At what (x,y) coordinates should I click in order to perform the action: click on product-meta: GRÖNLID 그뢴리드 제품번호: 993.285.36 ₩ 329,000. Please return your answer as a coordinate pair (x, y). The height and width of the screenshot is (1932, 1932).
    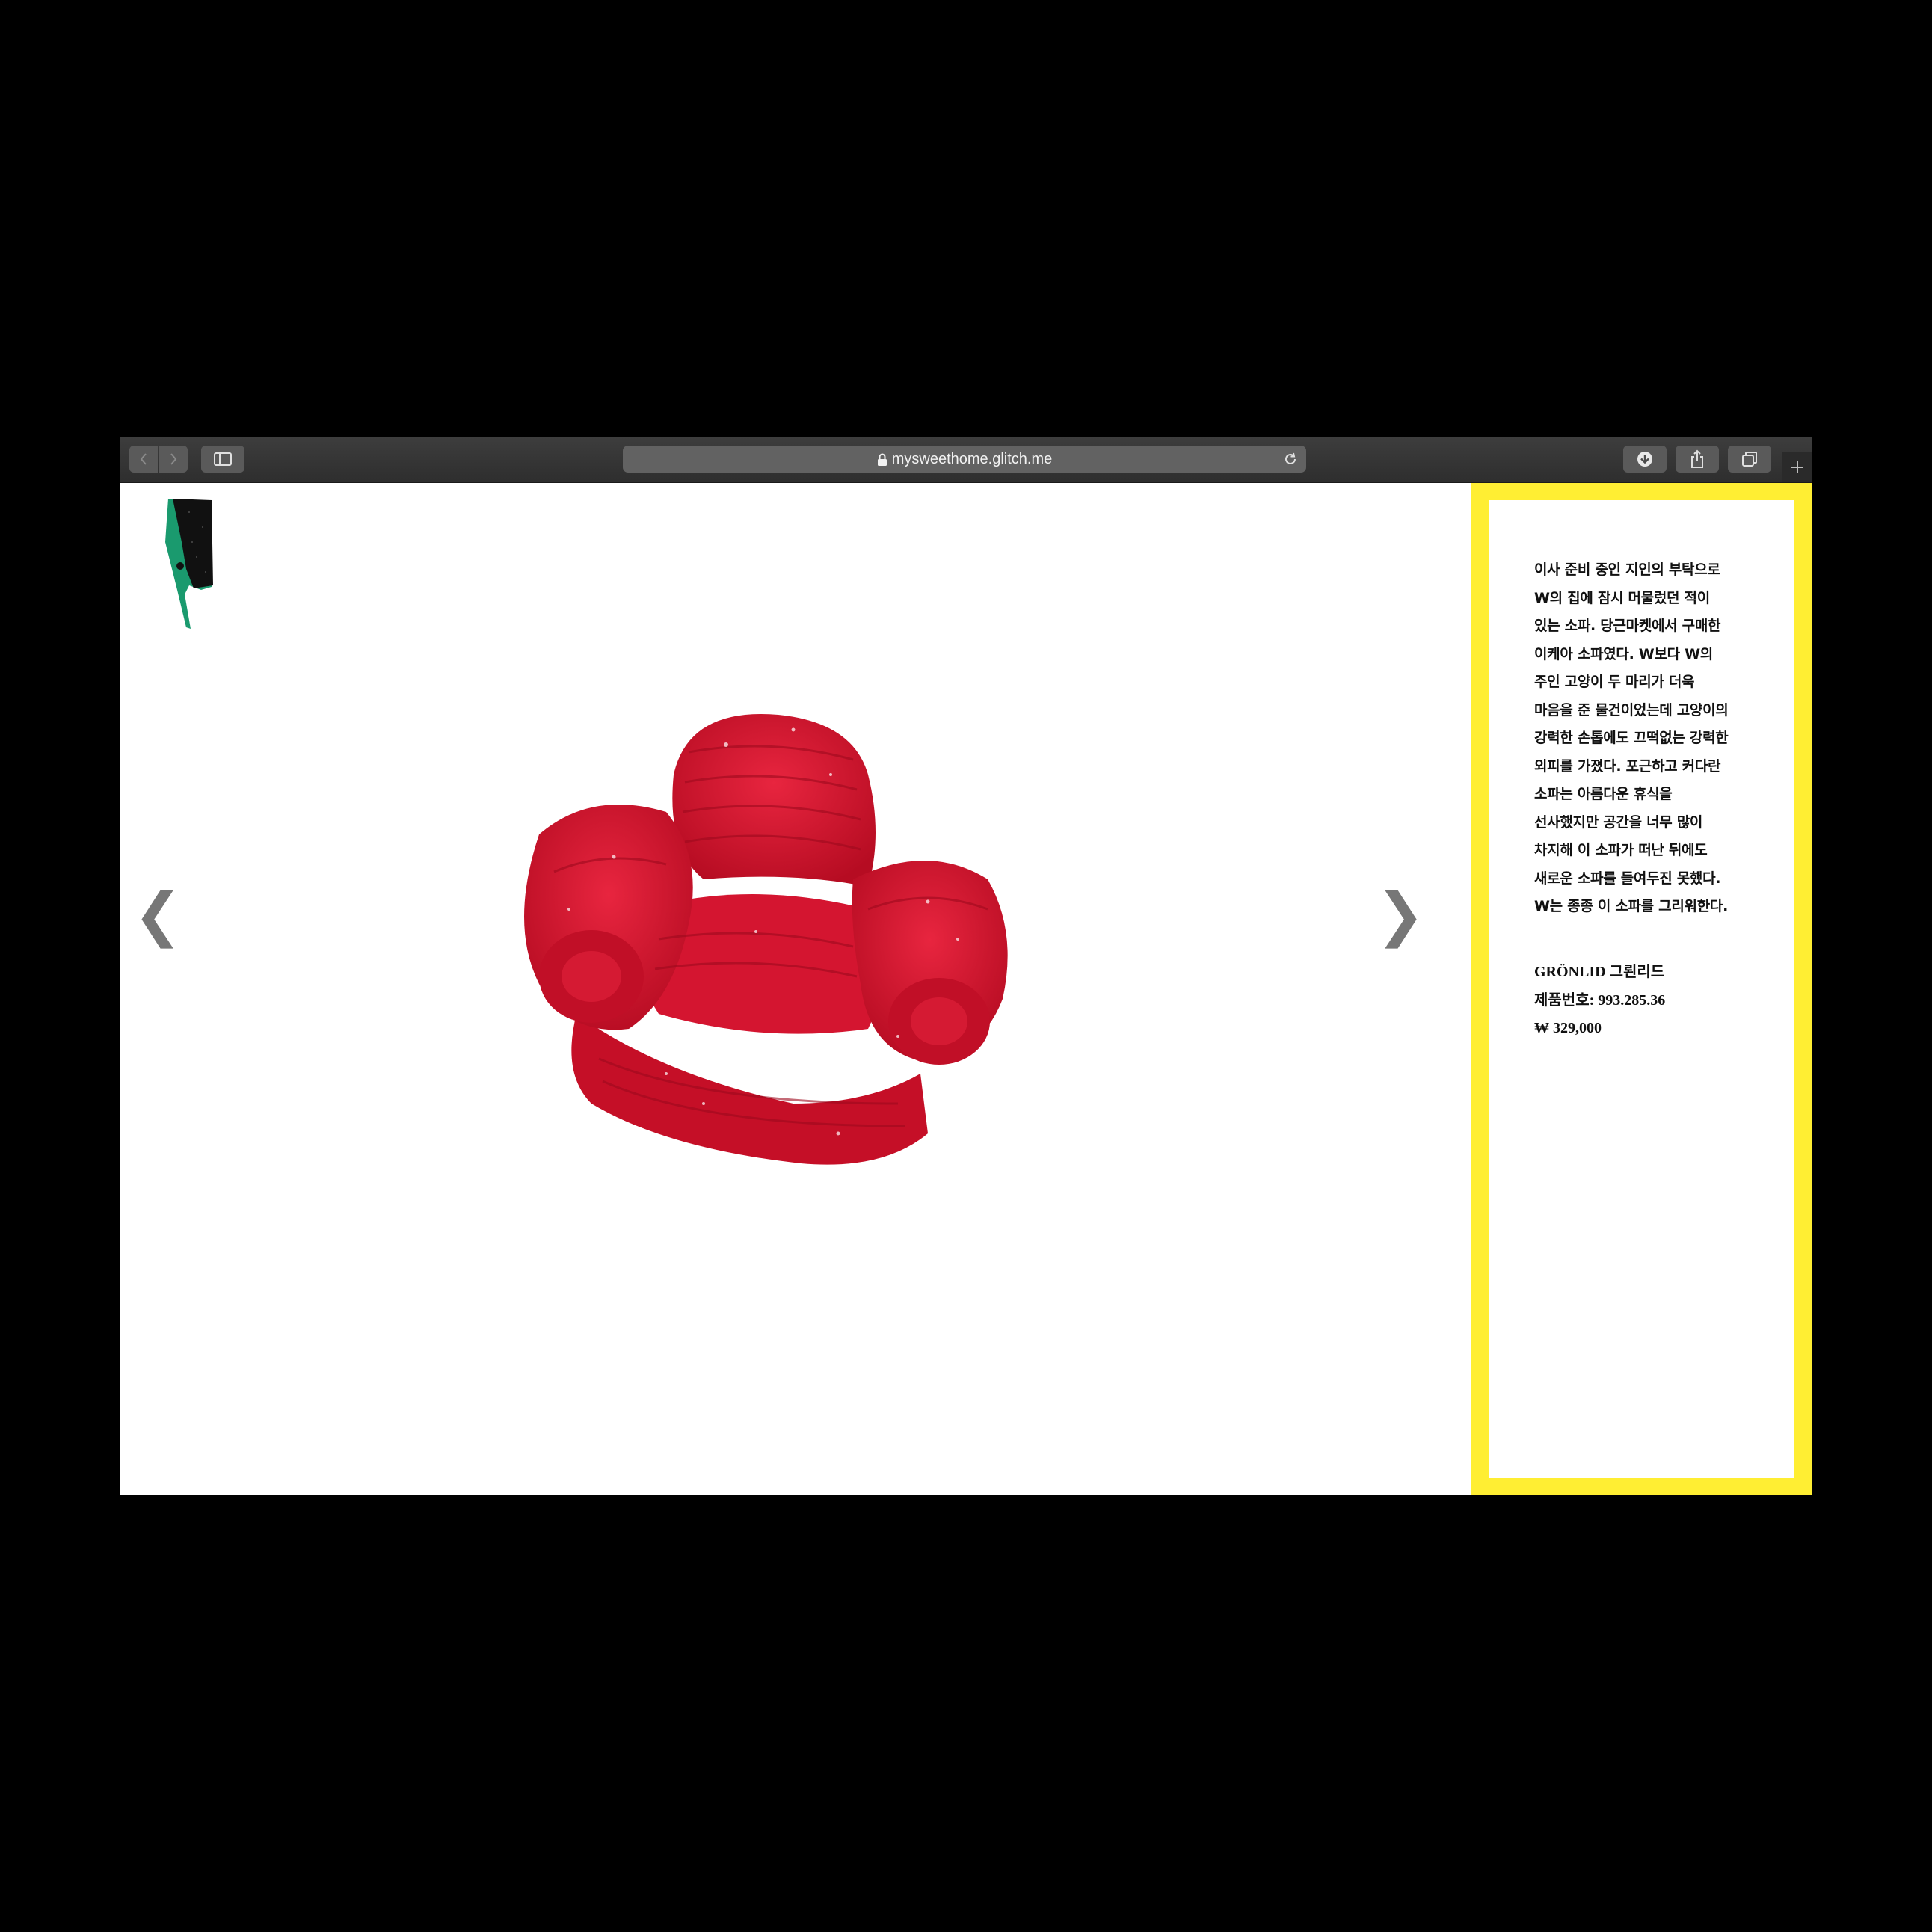
    Looking at the image, I should click on (1657, 1001).